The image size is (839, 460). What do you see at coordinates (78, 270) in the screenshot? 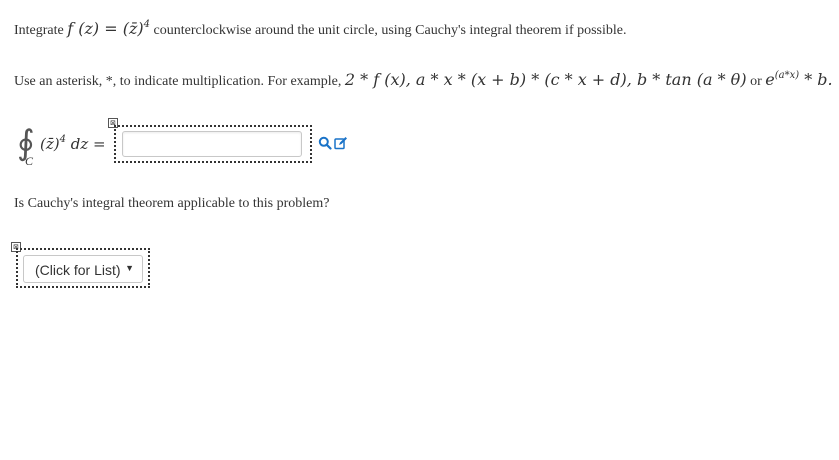
I see `dropdown-selected-value: (Click for List)` at bounding box center [78, 270].